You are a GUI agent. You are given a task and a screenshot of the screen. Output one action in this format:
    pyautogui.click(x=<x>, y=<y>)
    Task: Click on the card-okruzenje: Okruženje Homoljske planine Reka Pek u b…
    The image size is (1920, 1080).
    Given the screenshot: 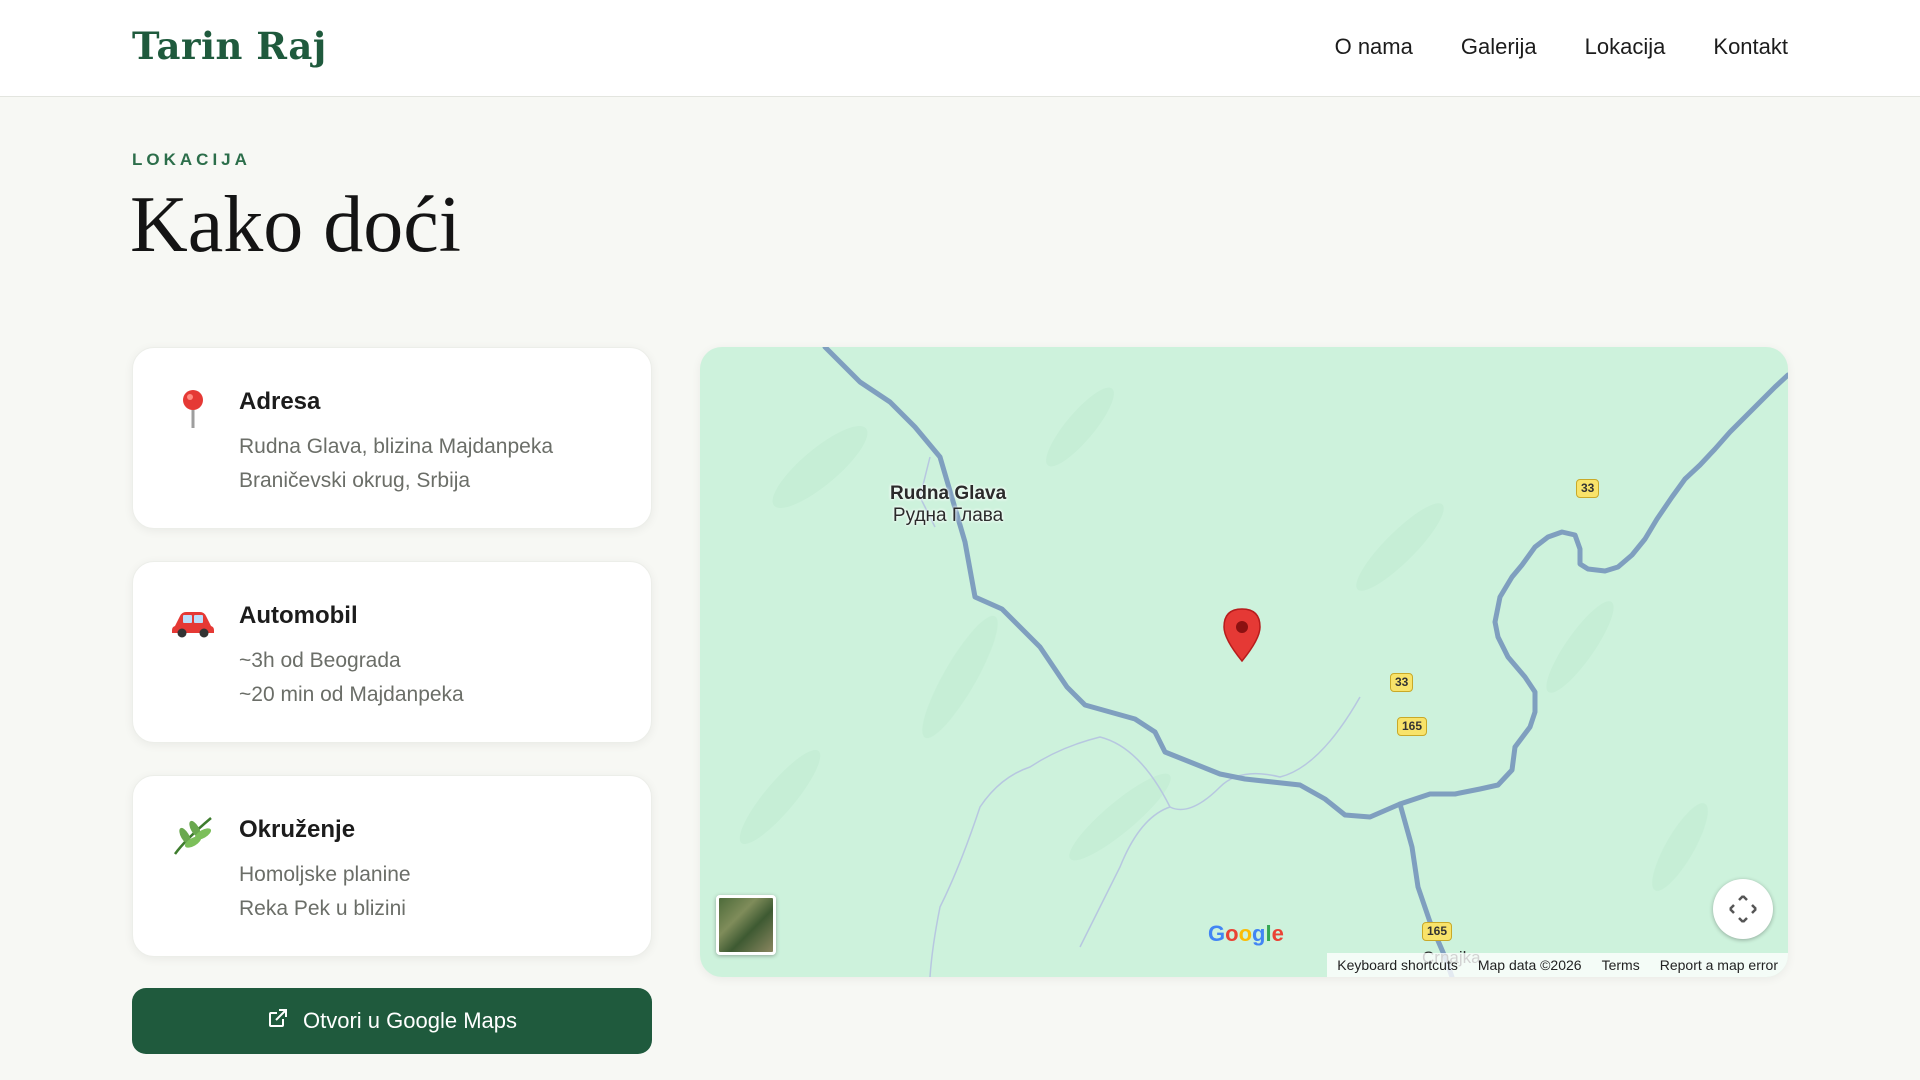 What is the action you would take?
    pyautogui.click(x=392, y=866)
    